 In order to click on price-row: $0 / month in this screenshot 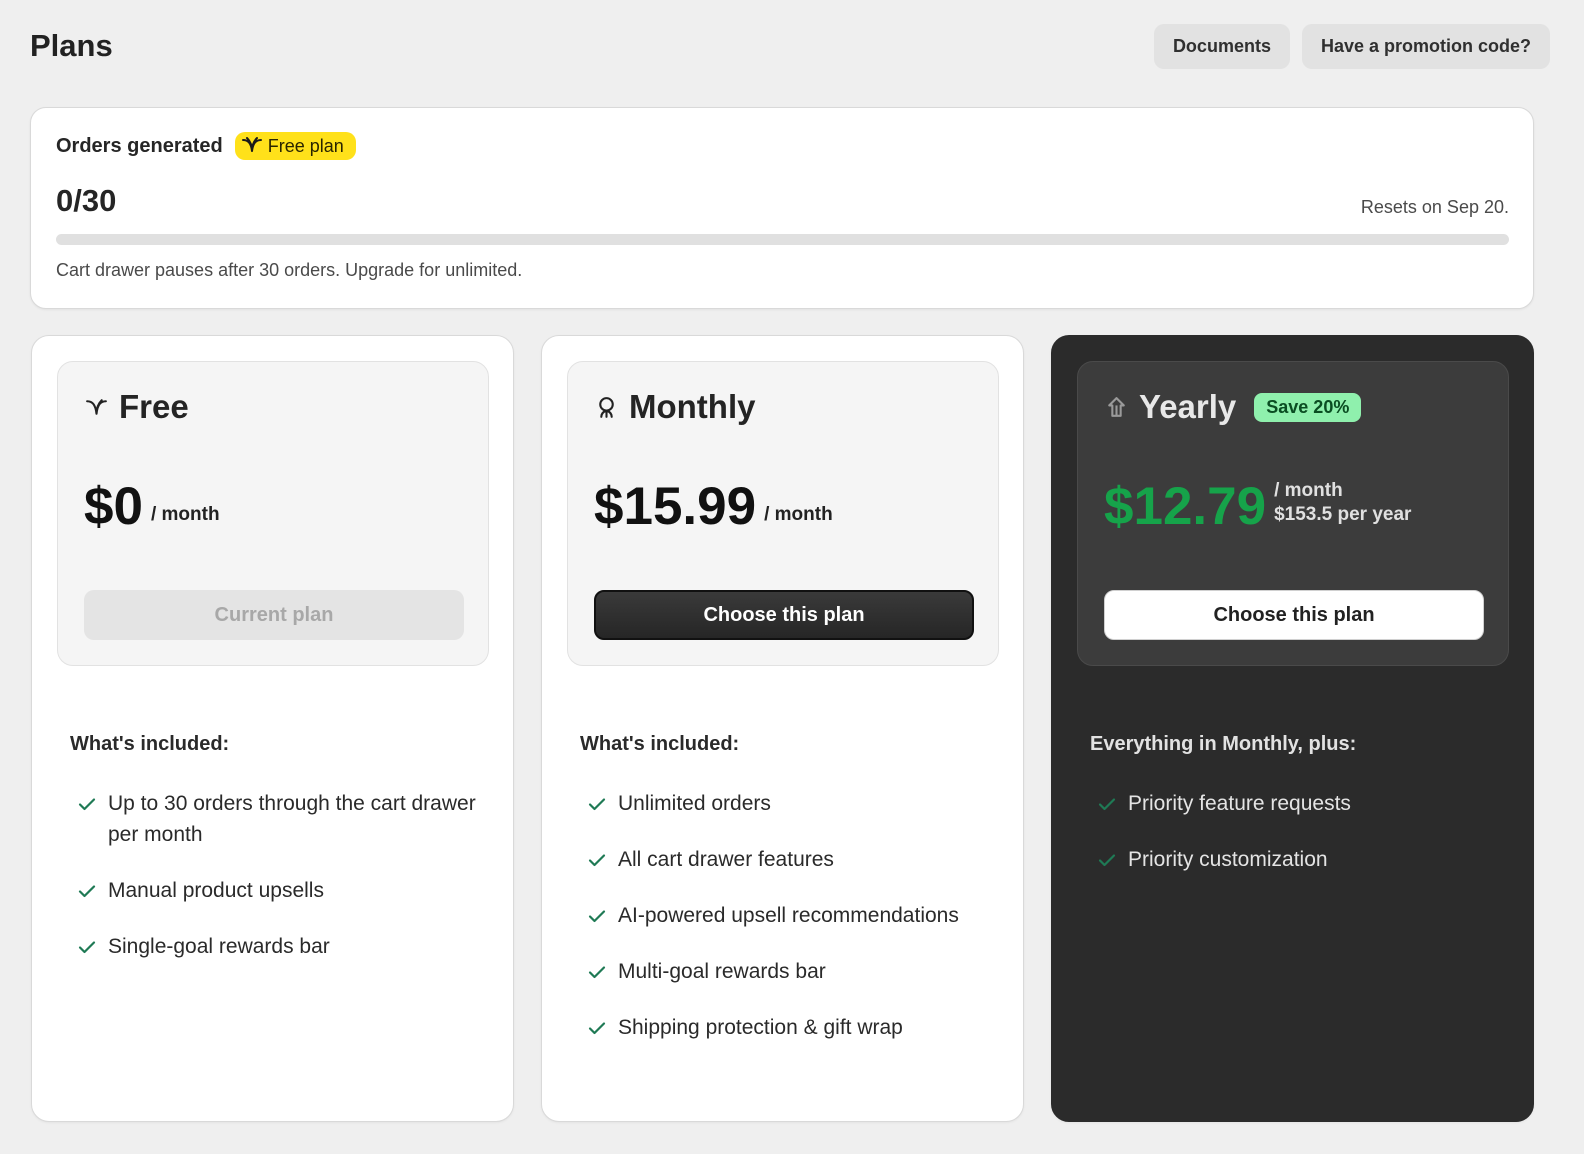, I will do `click(152, 507)`.